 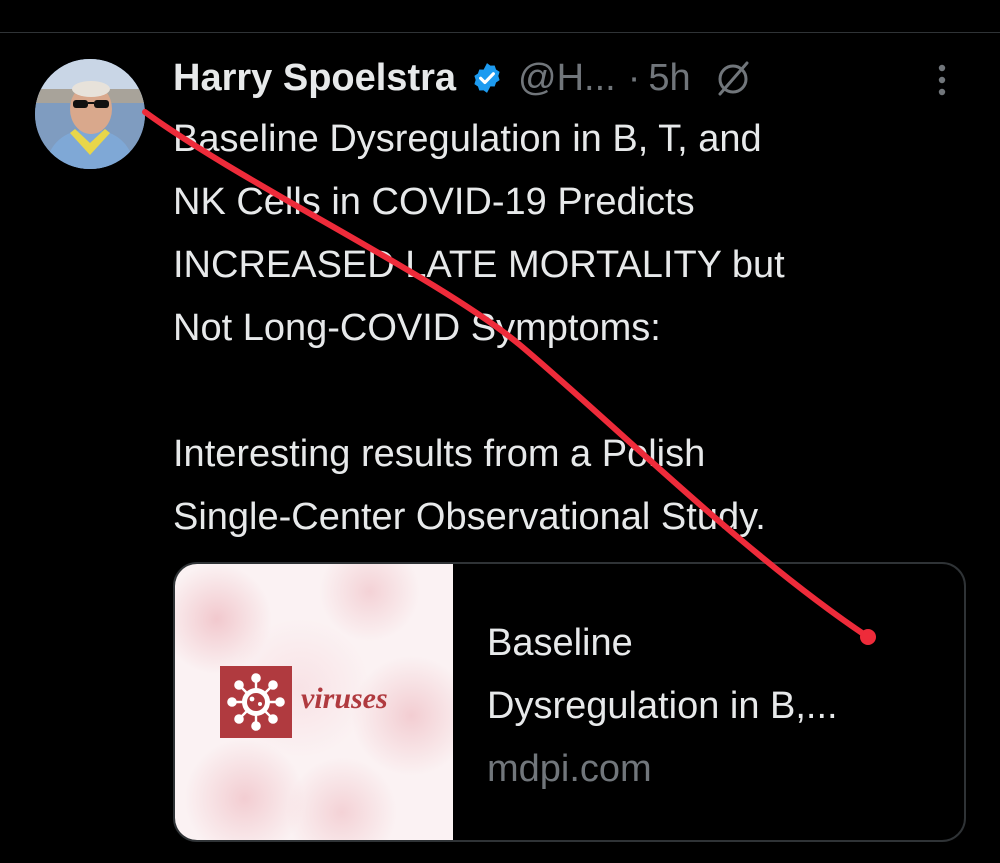 What do you see at coordinates (669, 78) in the screenshot?
I see `tweet-timestamp: 5h` at bounding box center [669, 78].